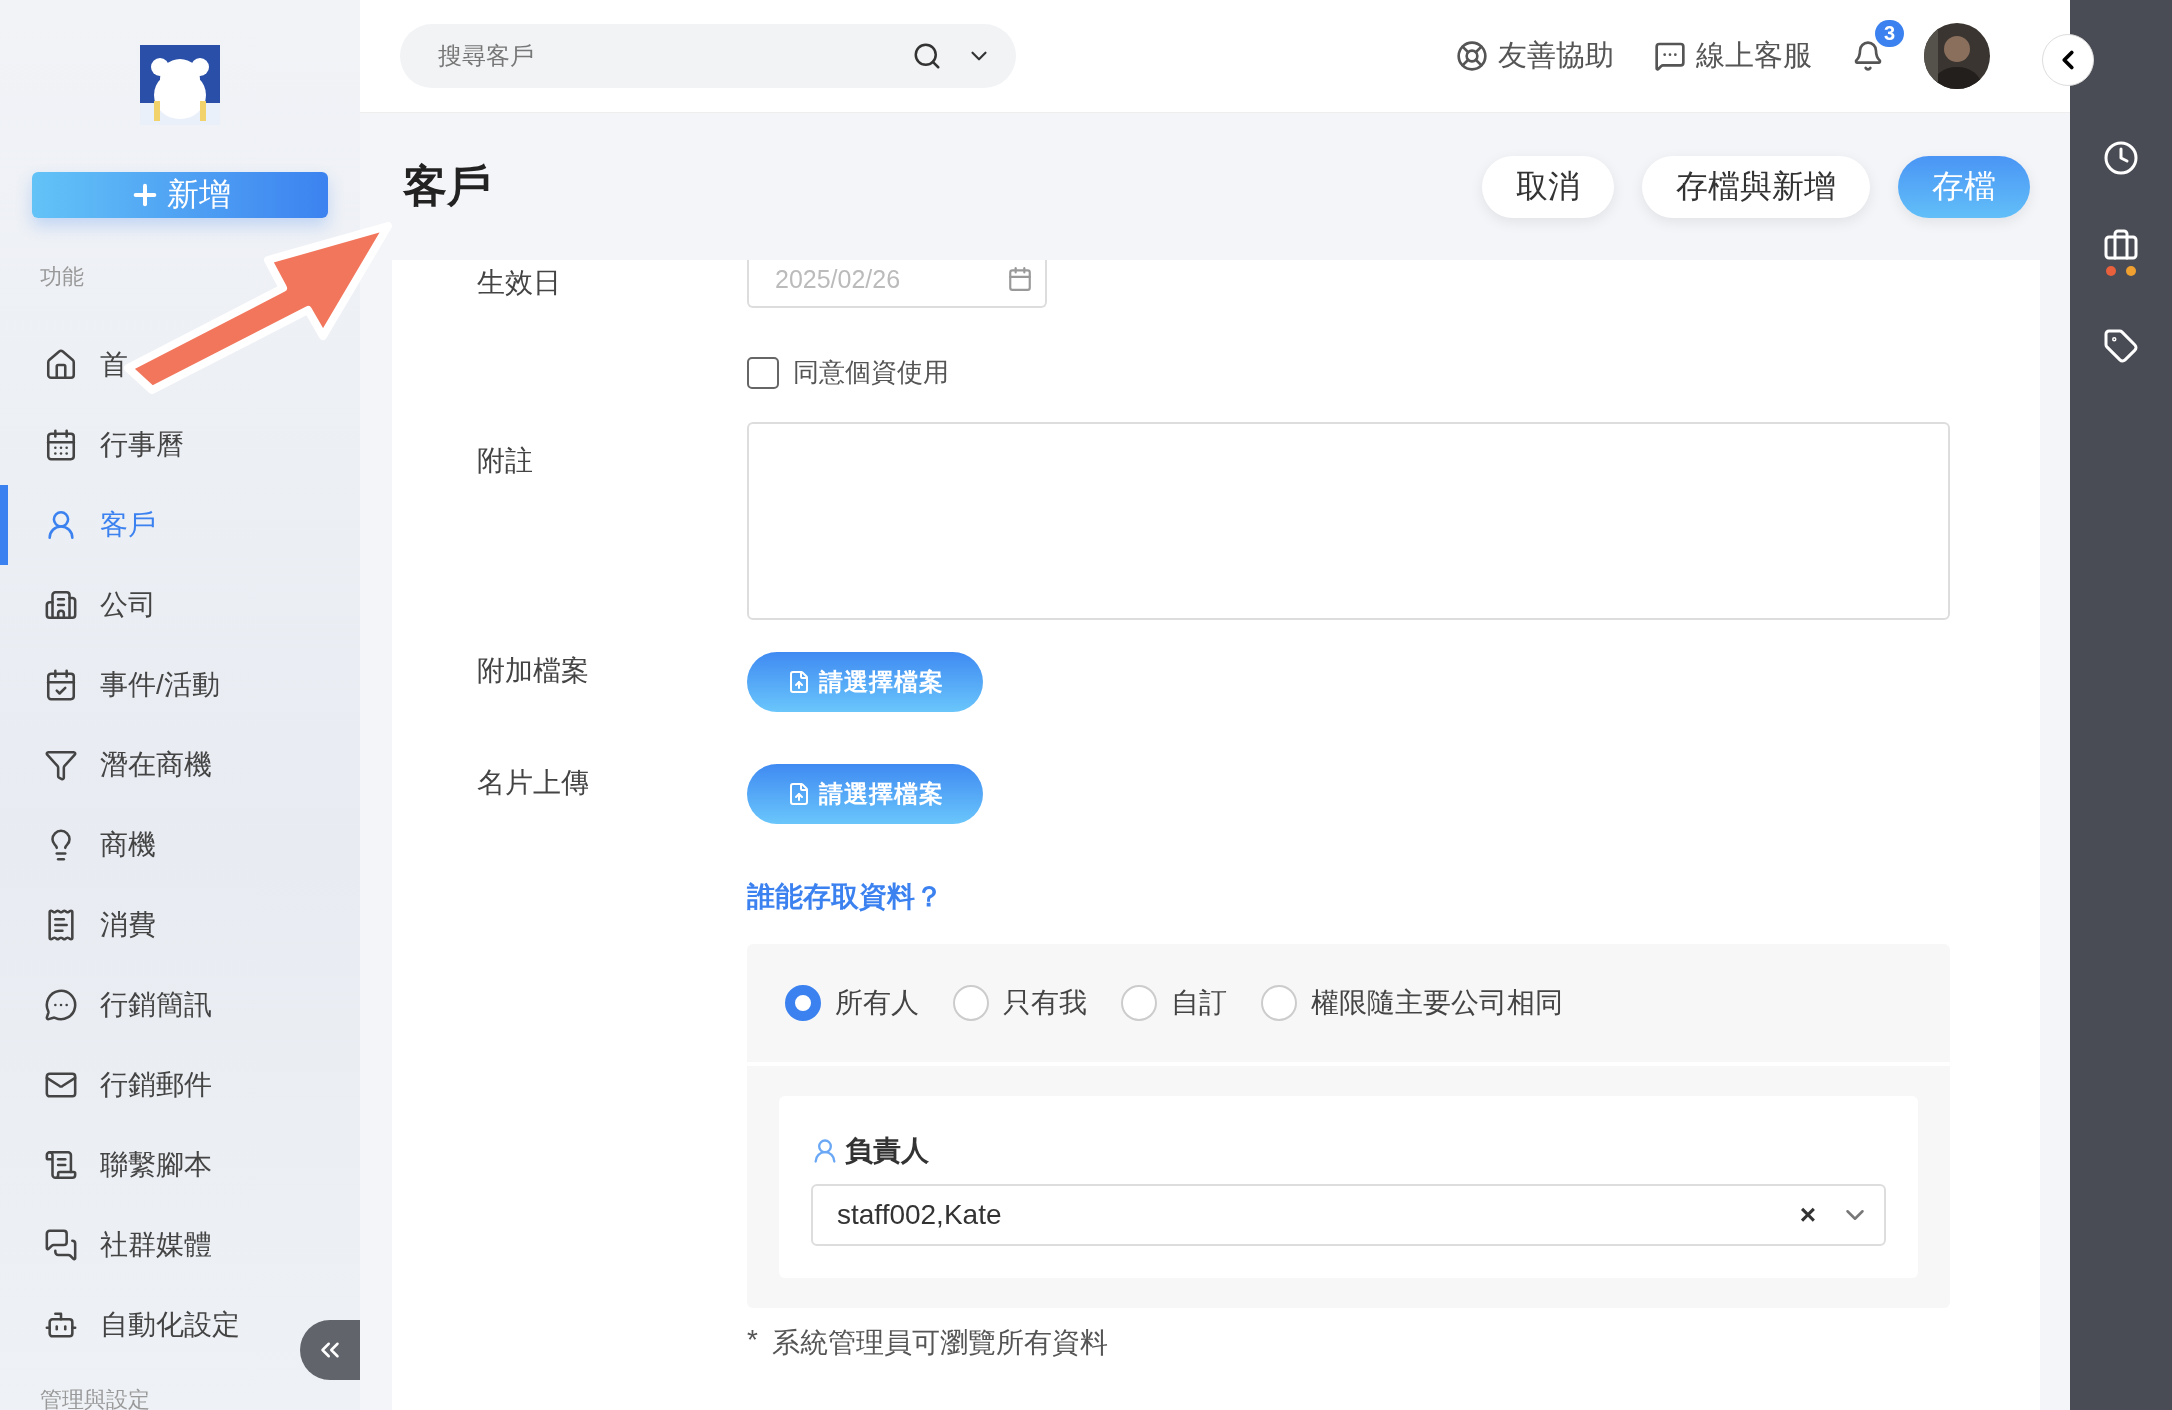 Image resolution: width=2172 pixels, height=1410 pixels. What do you see at coordinates (533, 671) in the screenshot?
I see `field-label: 附加檔案` at bounding box center [533, 671].